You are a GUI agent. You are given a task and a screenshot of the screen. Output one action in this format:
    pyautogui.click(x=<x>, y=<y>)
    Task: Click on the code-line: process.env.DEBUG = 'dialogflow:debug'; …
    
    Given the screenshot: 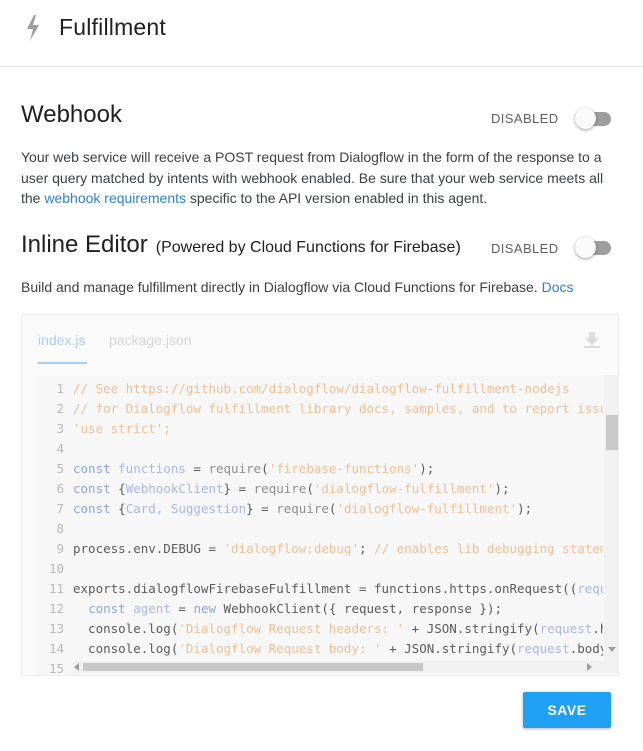 What is the action you would take?
    pyautogui.click(x=338, y=548)
    